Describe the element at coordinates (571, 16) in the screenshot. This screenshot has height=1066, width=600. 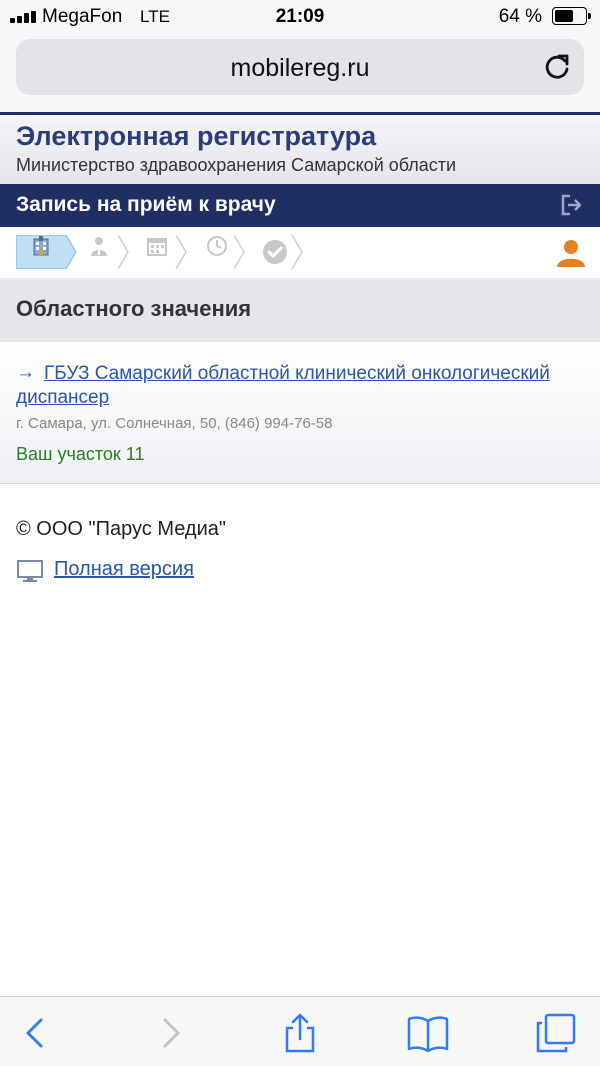
I see `battery-icon` at that location.